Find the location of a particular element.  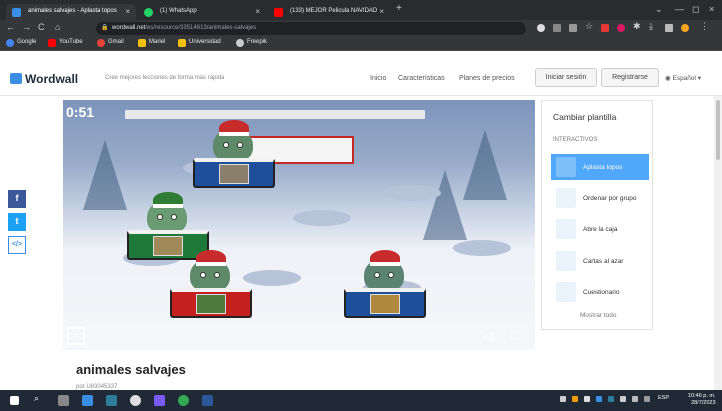

tab-title: (1) WhatsApp is located at coordinates (178, 11).